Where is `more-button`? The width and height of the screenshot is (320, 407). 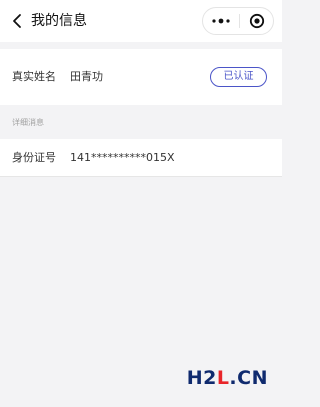
more-button is located at coordinates (221, 21).